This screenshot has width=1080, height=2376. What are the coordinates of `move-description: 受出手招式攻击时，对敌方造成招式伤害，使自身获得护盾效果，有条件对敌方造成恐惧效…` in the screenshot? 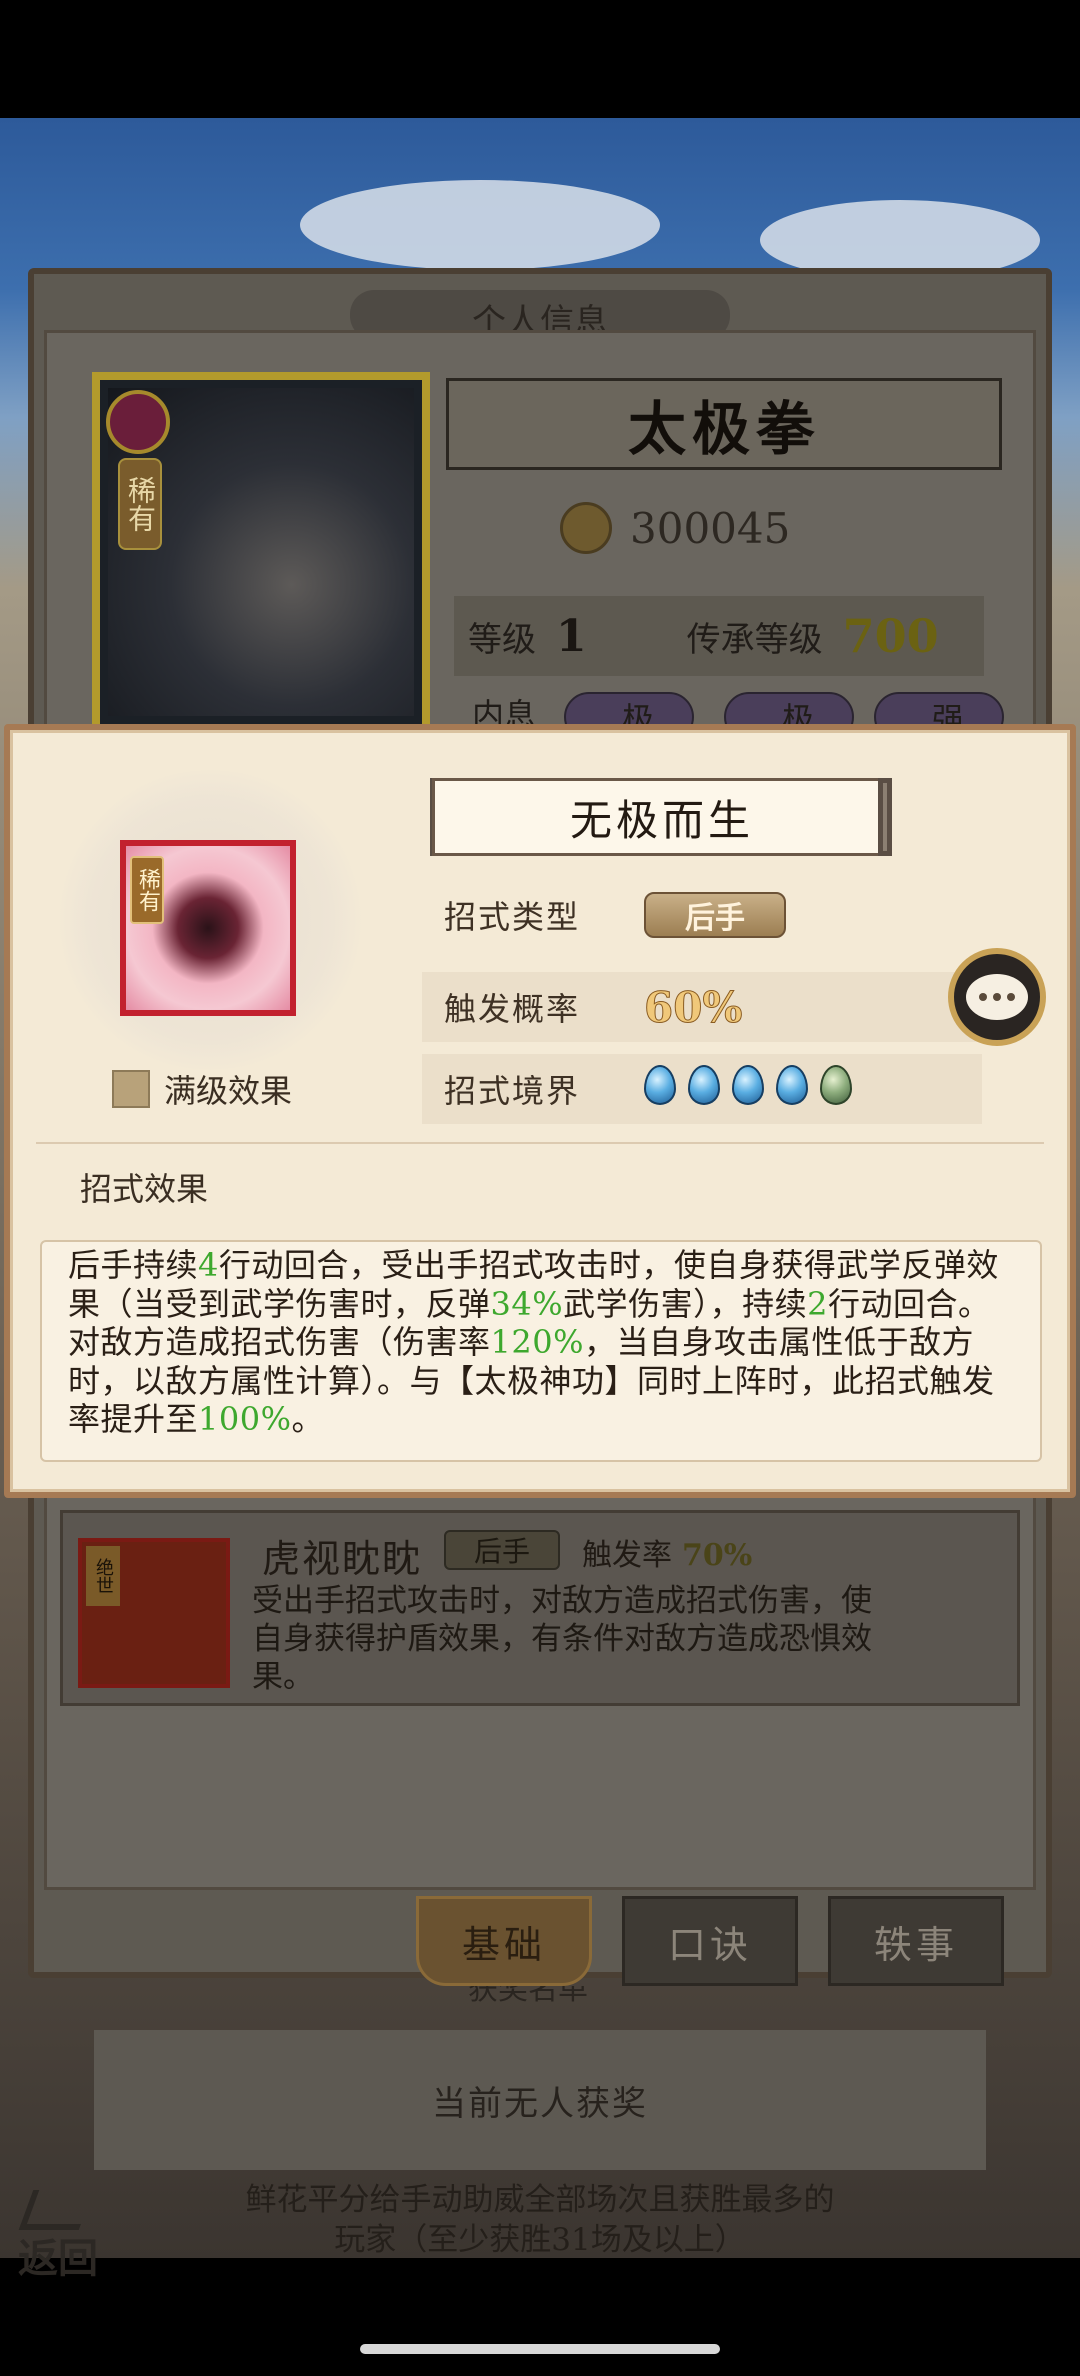 It's located at (562, 1639).